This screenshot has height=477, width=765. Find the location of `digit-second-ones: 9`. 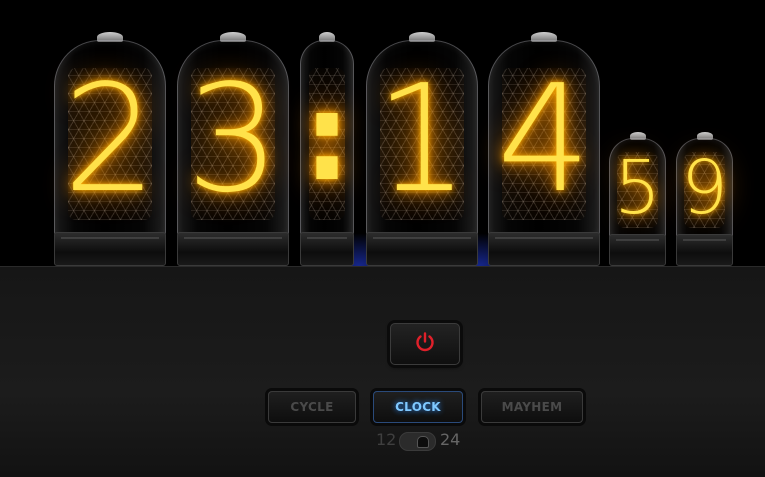

digit-second-ones: 9 is located at coordinates (704, 188).